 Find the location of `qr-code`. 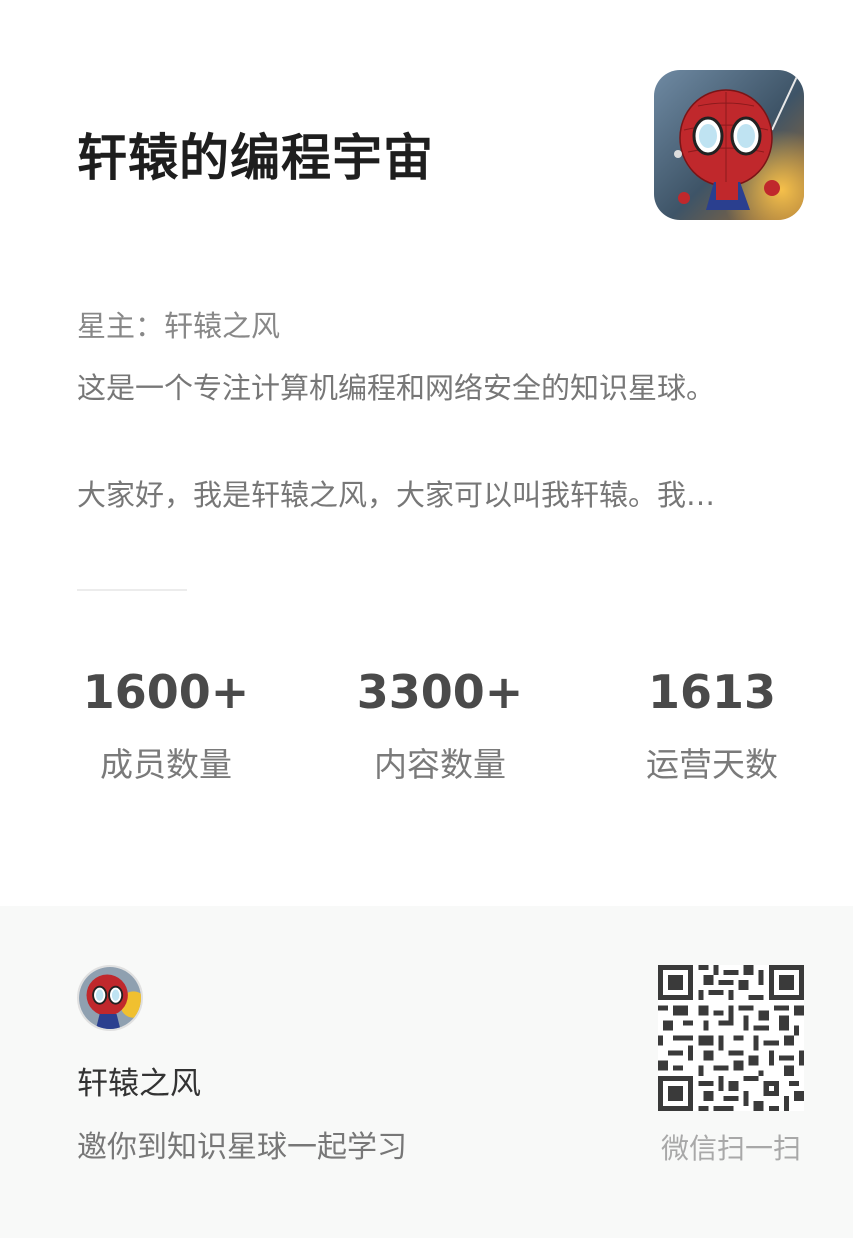

qr-code is located at coordinates (731, 1038).